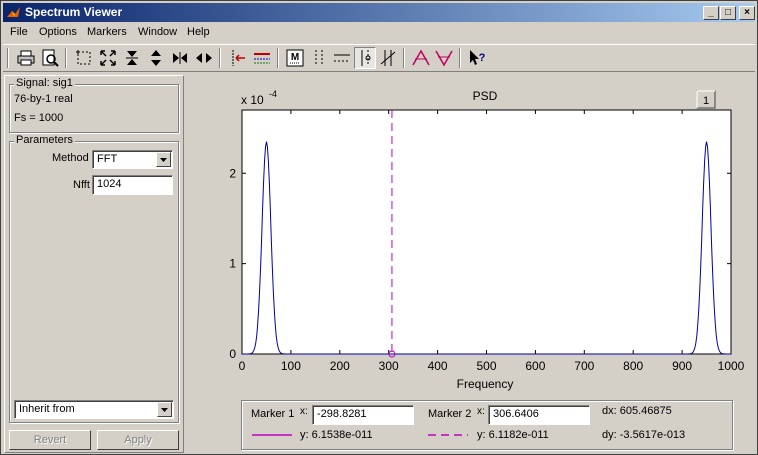 Image resolution: width=758 pixels, height=455 pixels. Describe the element at coordinates (70, 158) in the screenshot. I see `method-label: Method` at that location.